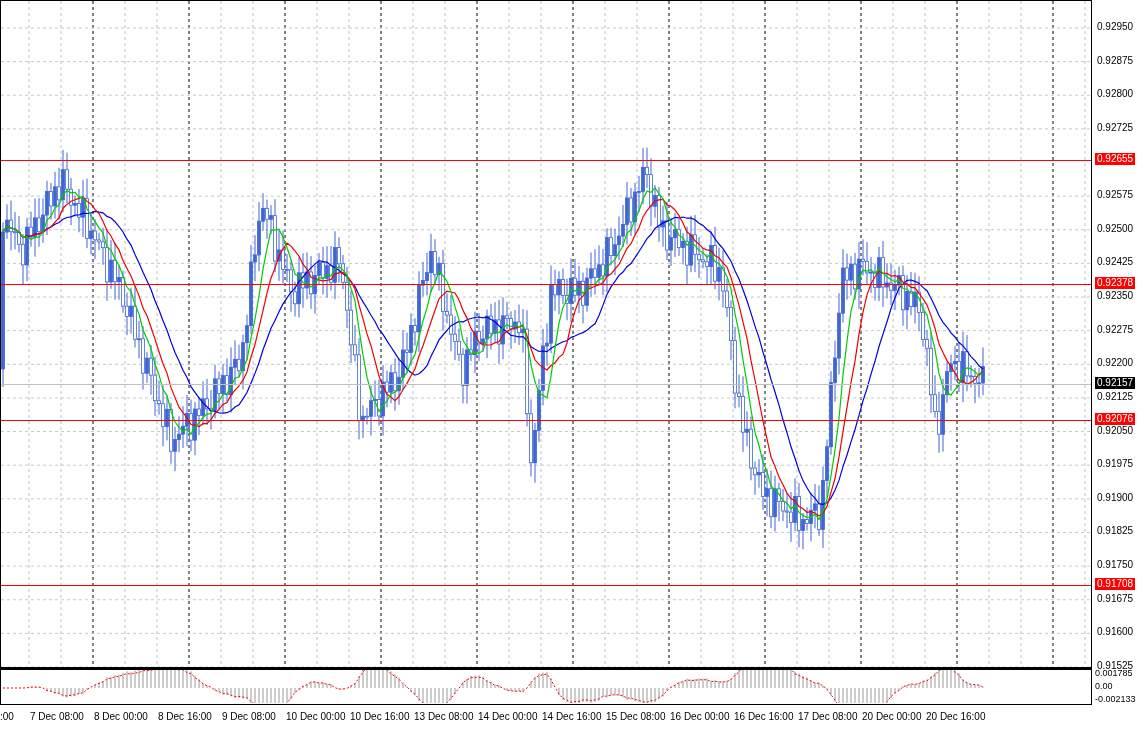  I want to click on price-label: 0.92350, so click(1115, 296).